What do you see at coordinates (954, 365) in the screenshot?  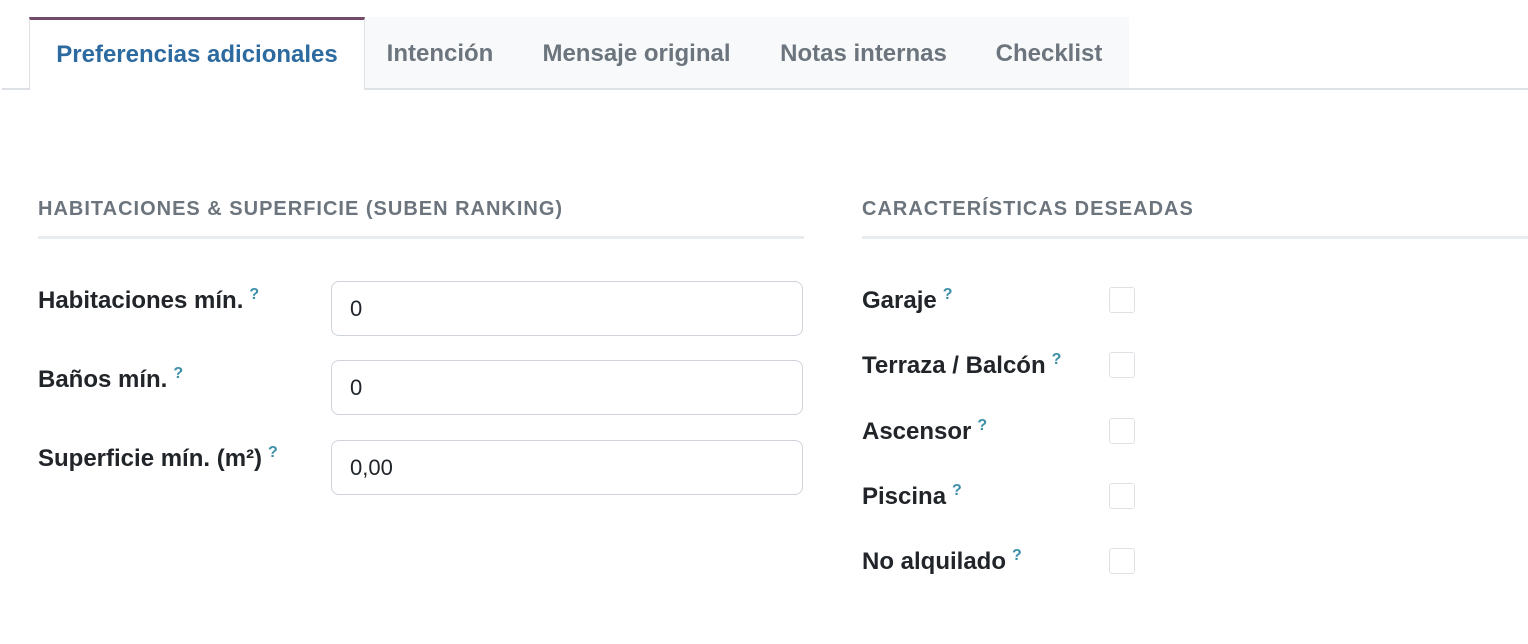 I see `feature-label-text: Terraza / Balcón` at bounding box center [954, 365].